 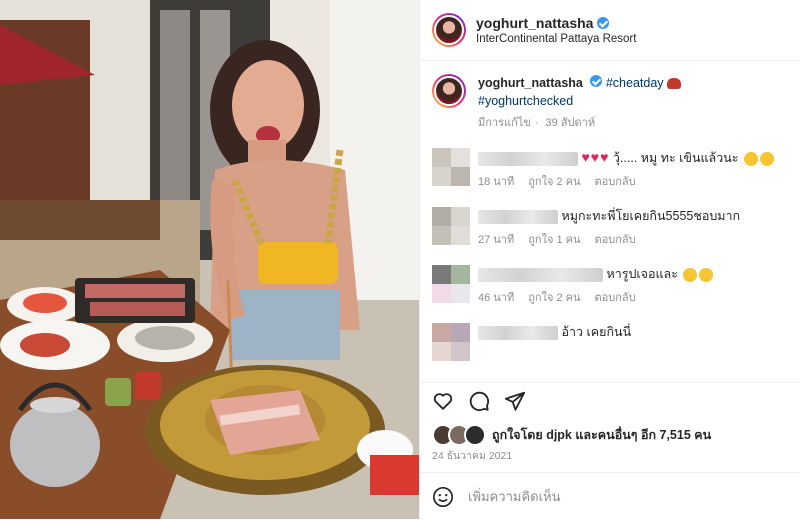 I want to click on comment-time: 18 นาที, so click(x=496, y=182).